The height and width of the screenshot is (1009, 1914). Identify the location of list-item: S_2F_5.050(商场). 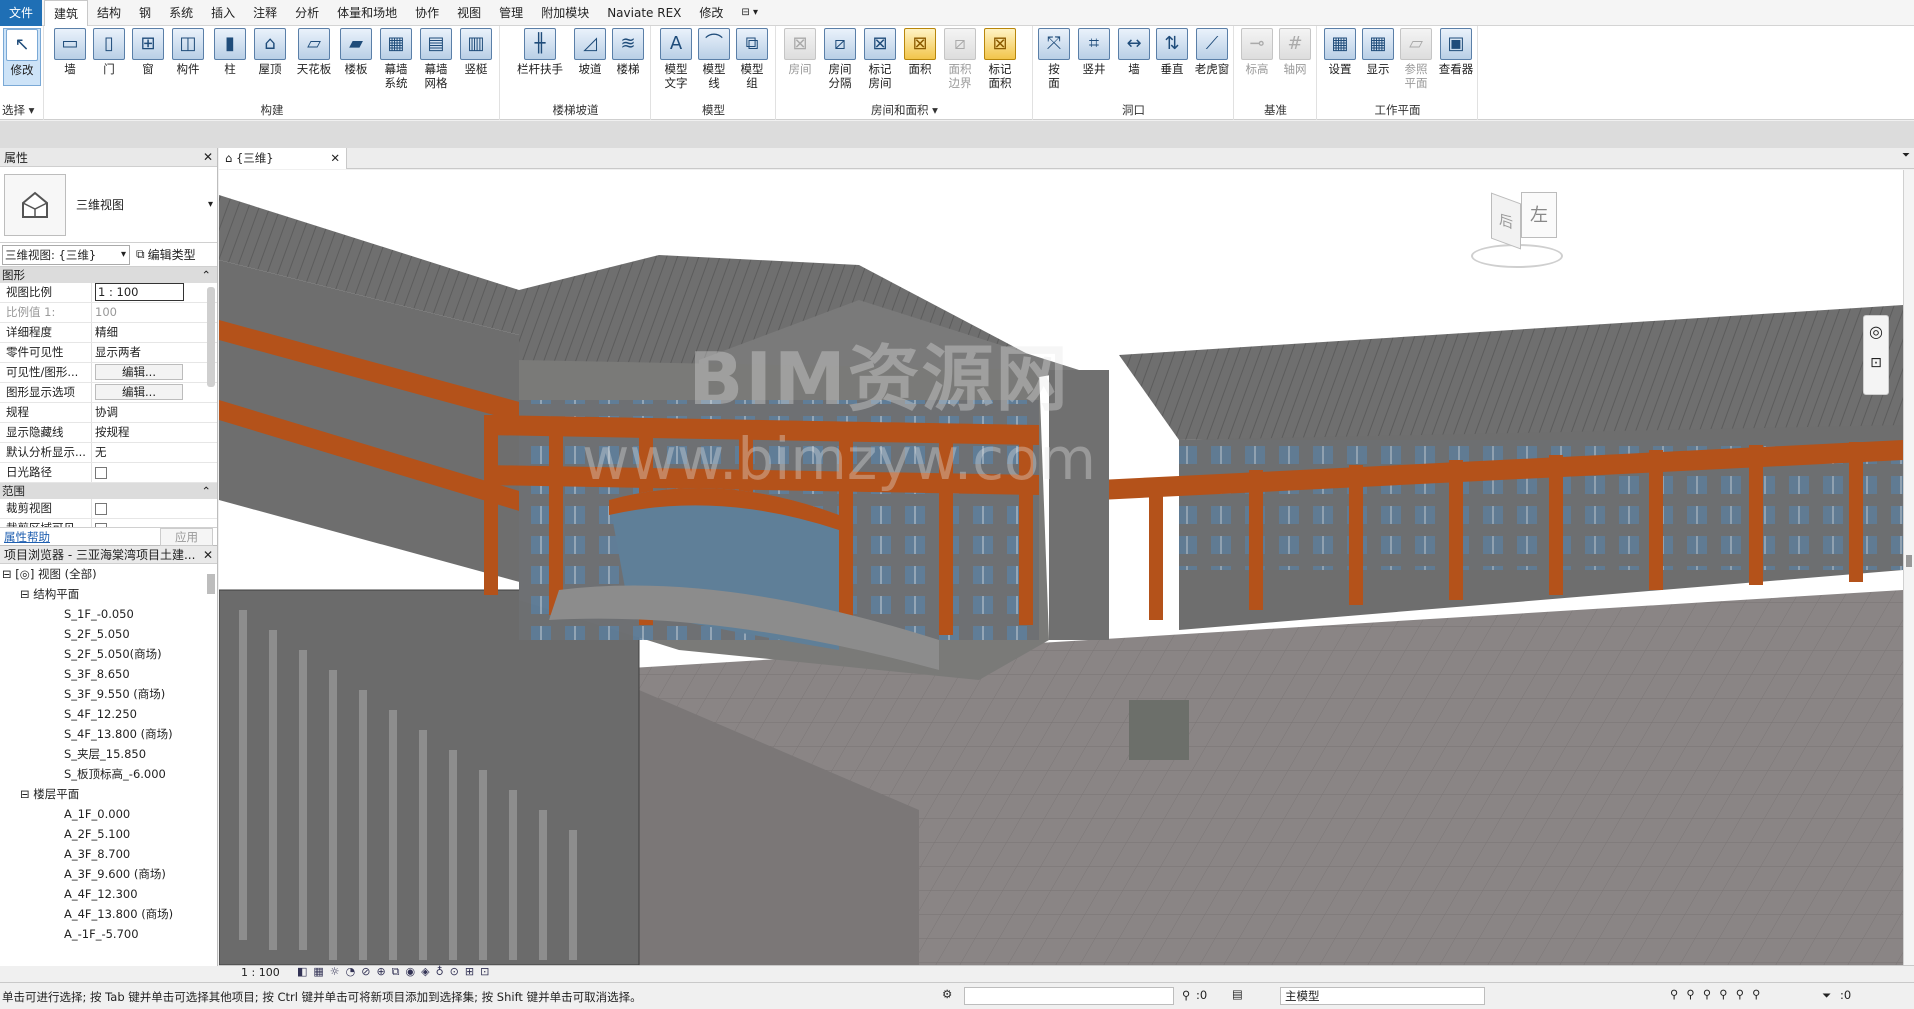
(108, 654).